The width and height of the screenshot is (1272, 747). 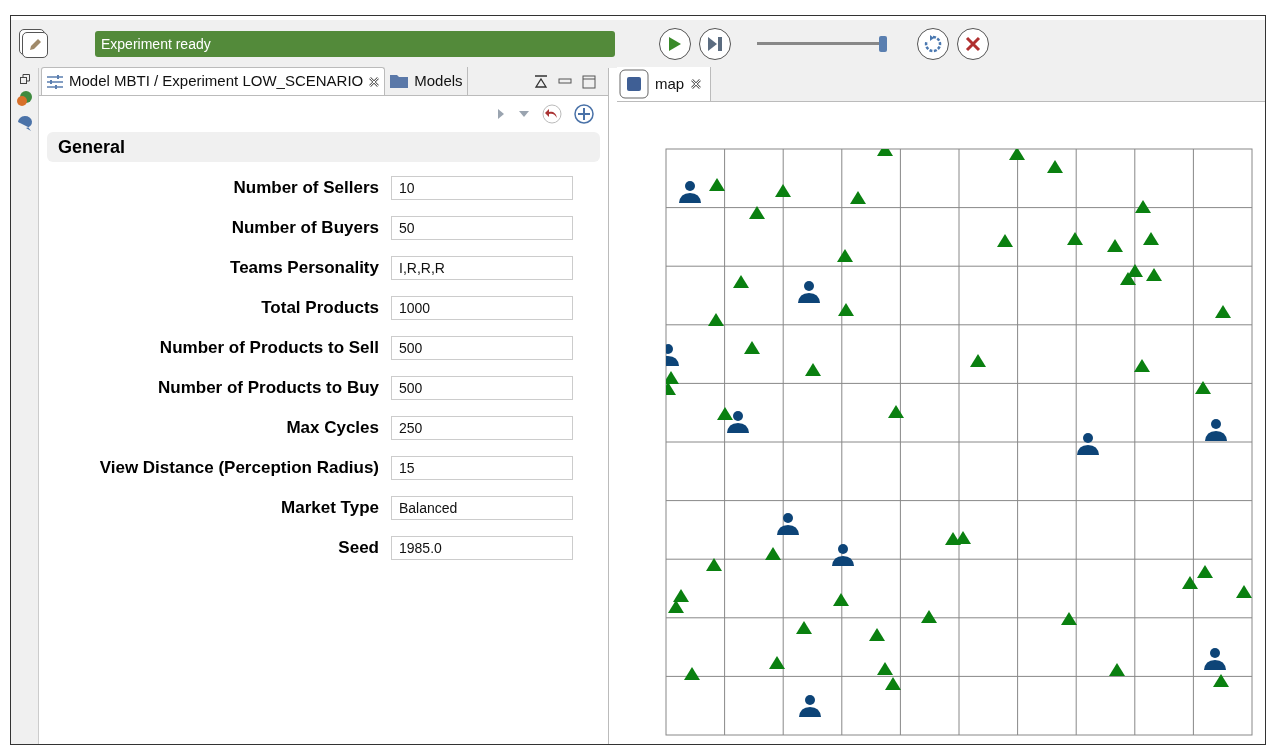 I want to click on revert-icon, so click(x=552, y=114).